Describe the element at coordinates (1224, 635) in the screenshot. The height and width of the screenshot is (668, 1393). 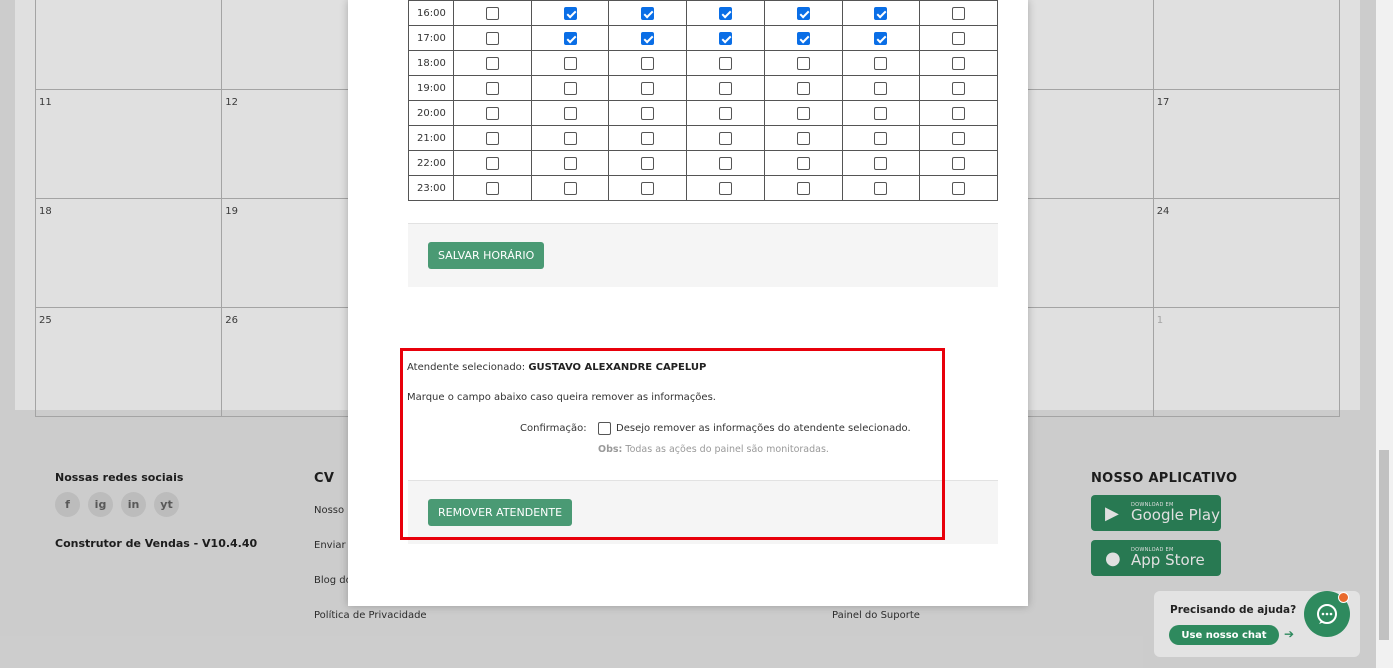
I see `use-chat-button: Use nosso chat` at that location.